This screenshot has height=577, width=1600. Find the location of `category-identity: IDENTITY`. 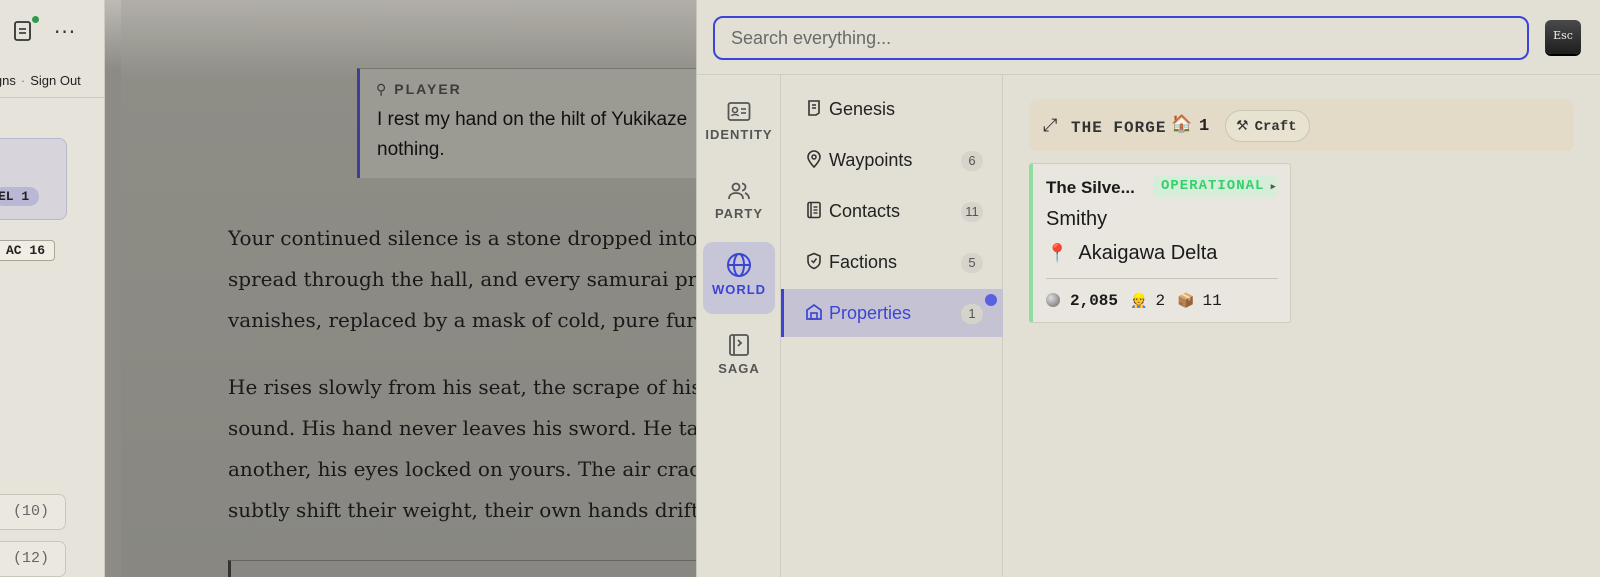

category-identity: IDENTITY is located at coordinates (739, 127).